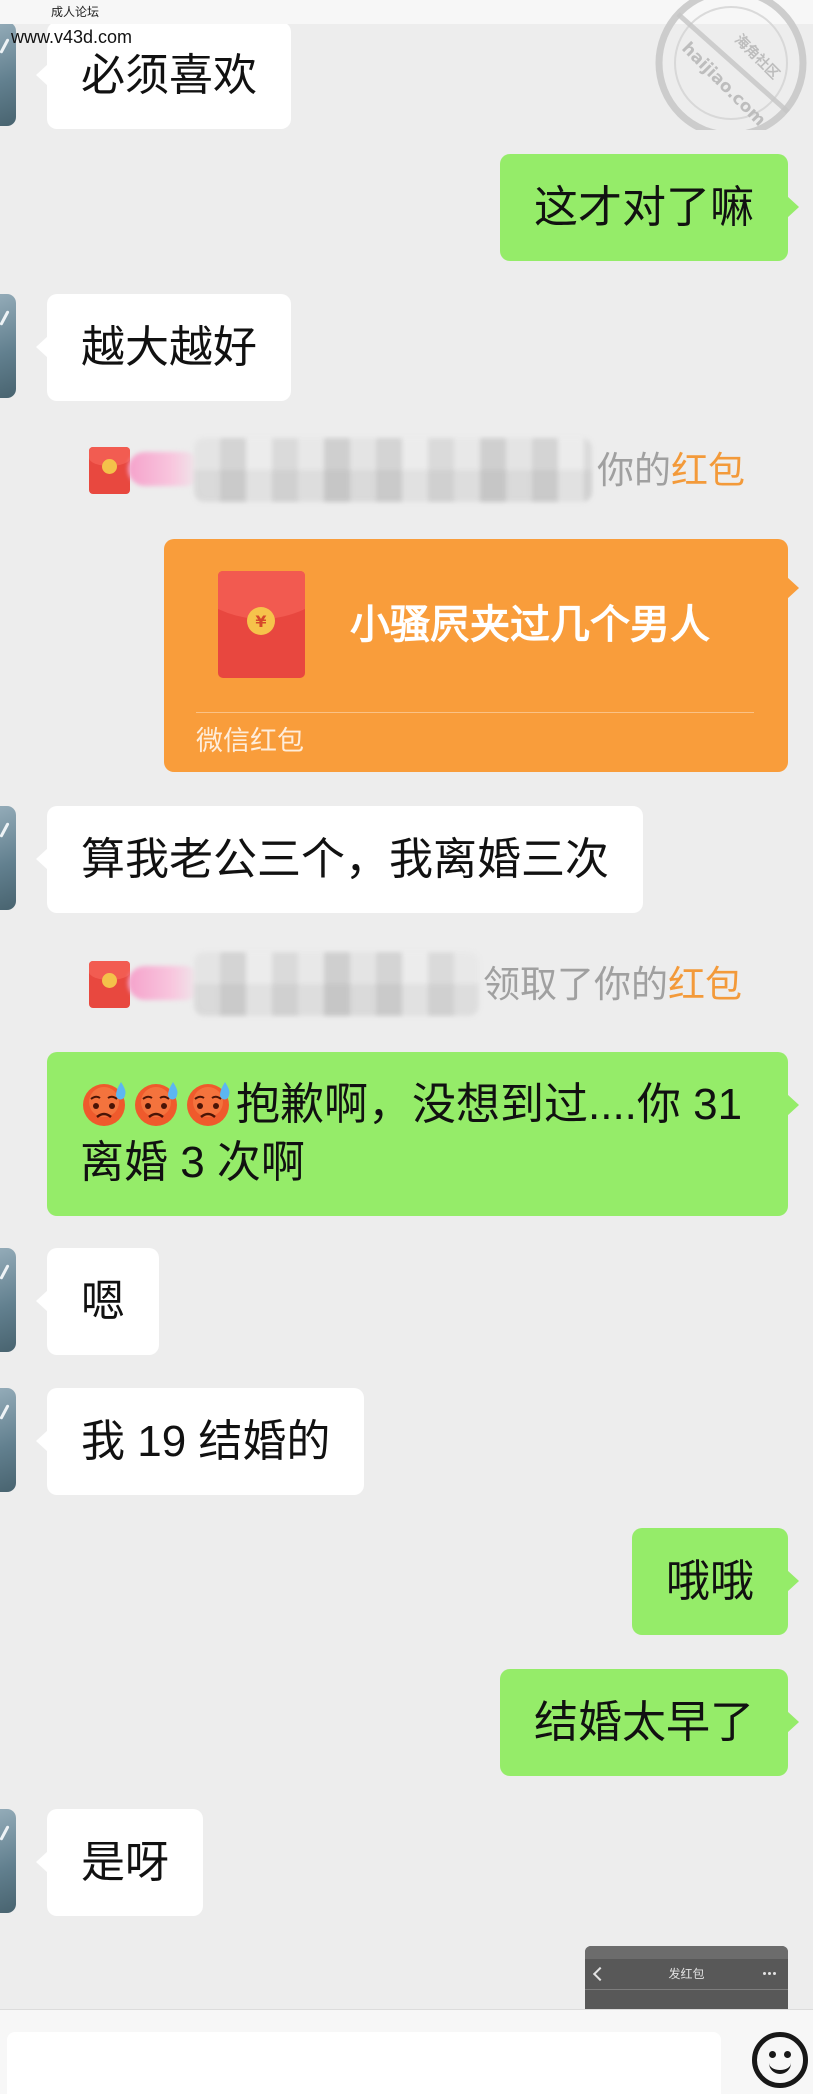  Describe the element at coordinates (530, 625) in the screenshot. I see `red-packet-message: 小骚屄夹过几个男人` at that location.